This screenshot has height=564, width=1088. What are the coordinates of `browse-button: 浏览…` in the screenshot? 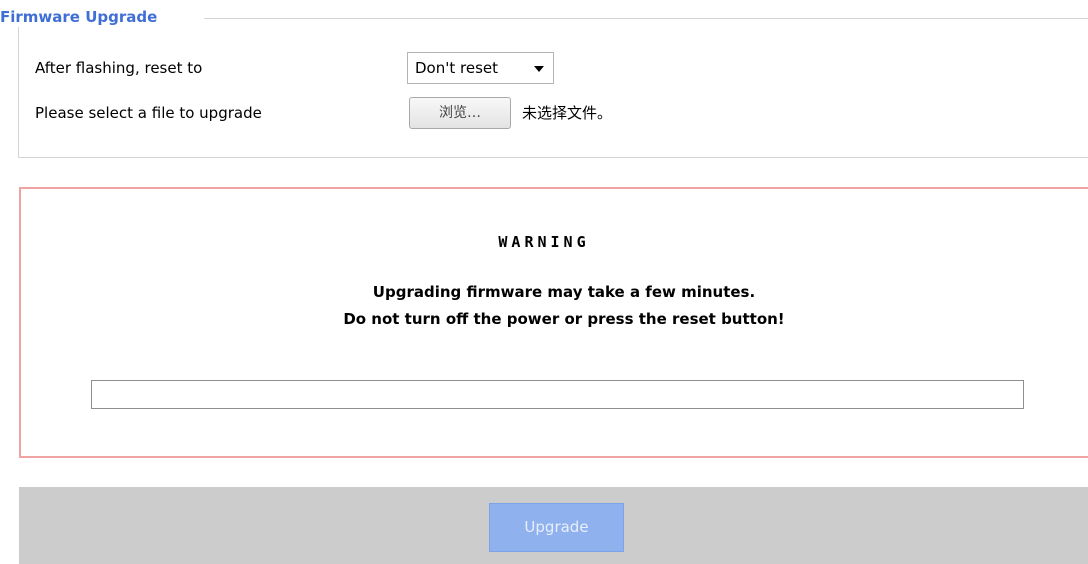 It's located at (460, 113).